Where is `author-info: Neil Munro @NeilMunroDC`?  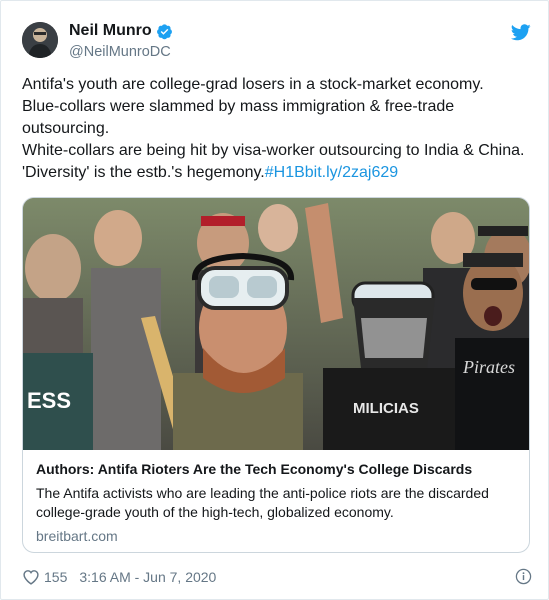
author-info: Neil Munro @NeilMunroDC is located at coordinates (121, 40).